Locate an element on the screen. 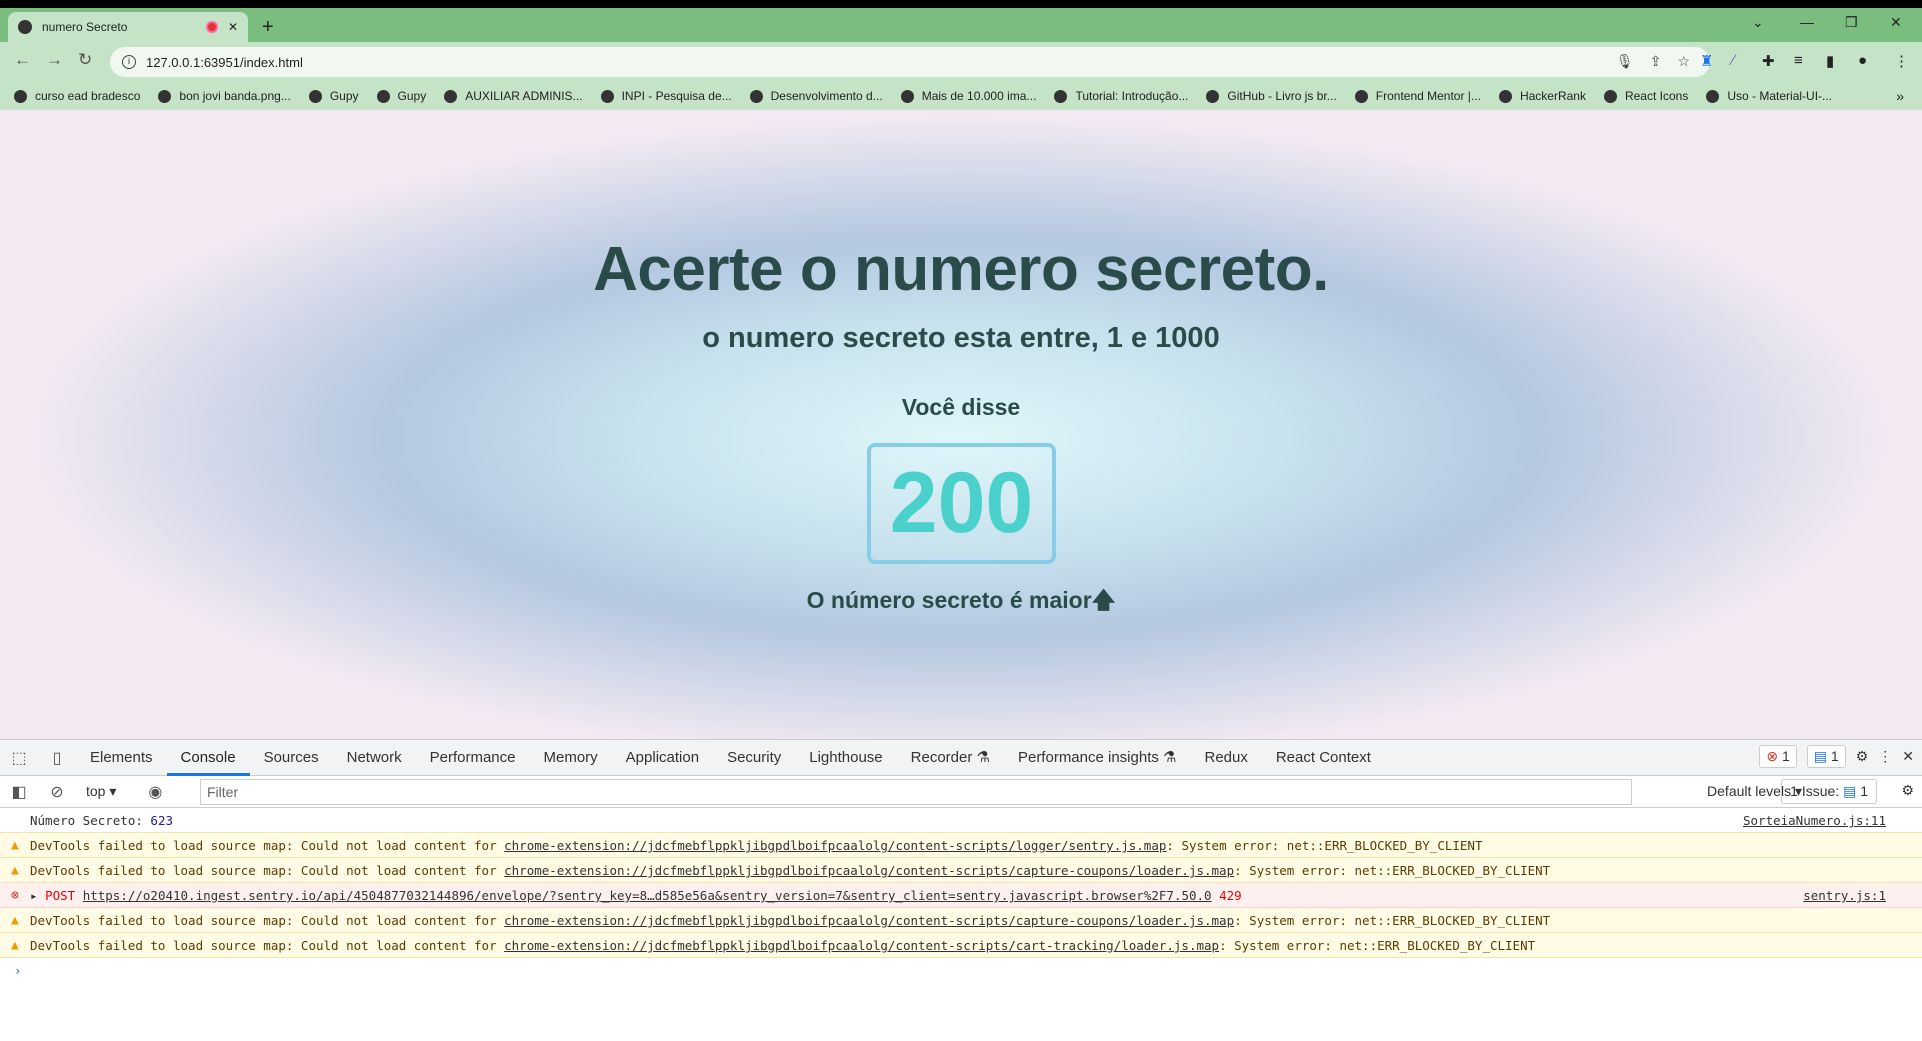 The width and height of the screenshot is (1922, 1041). result-message: O número secreto é maior🡅 is located at coordinates (961, 603).